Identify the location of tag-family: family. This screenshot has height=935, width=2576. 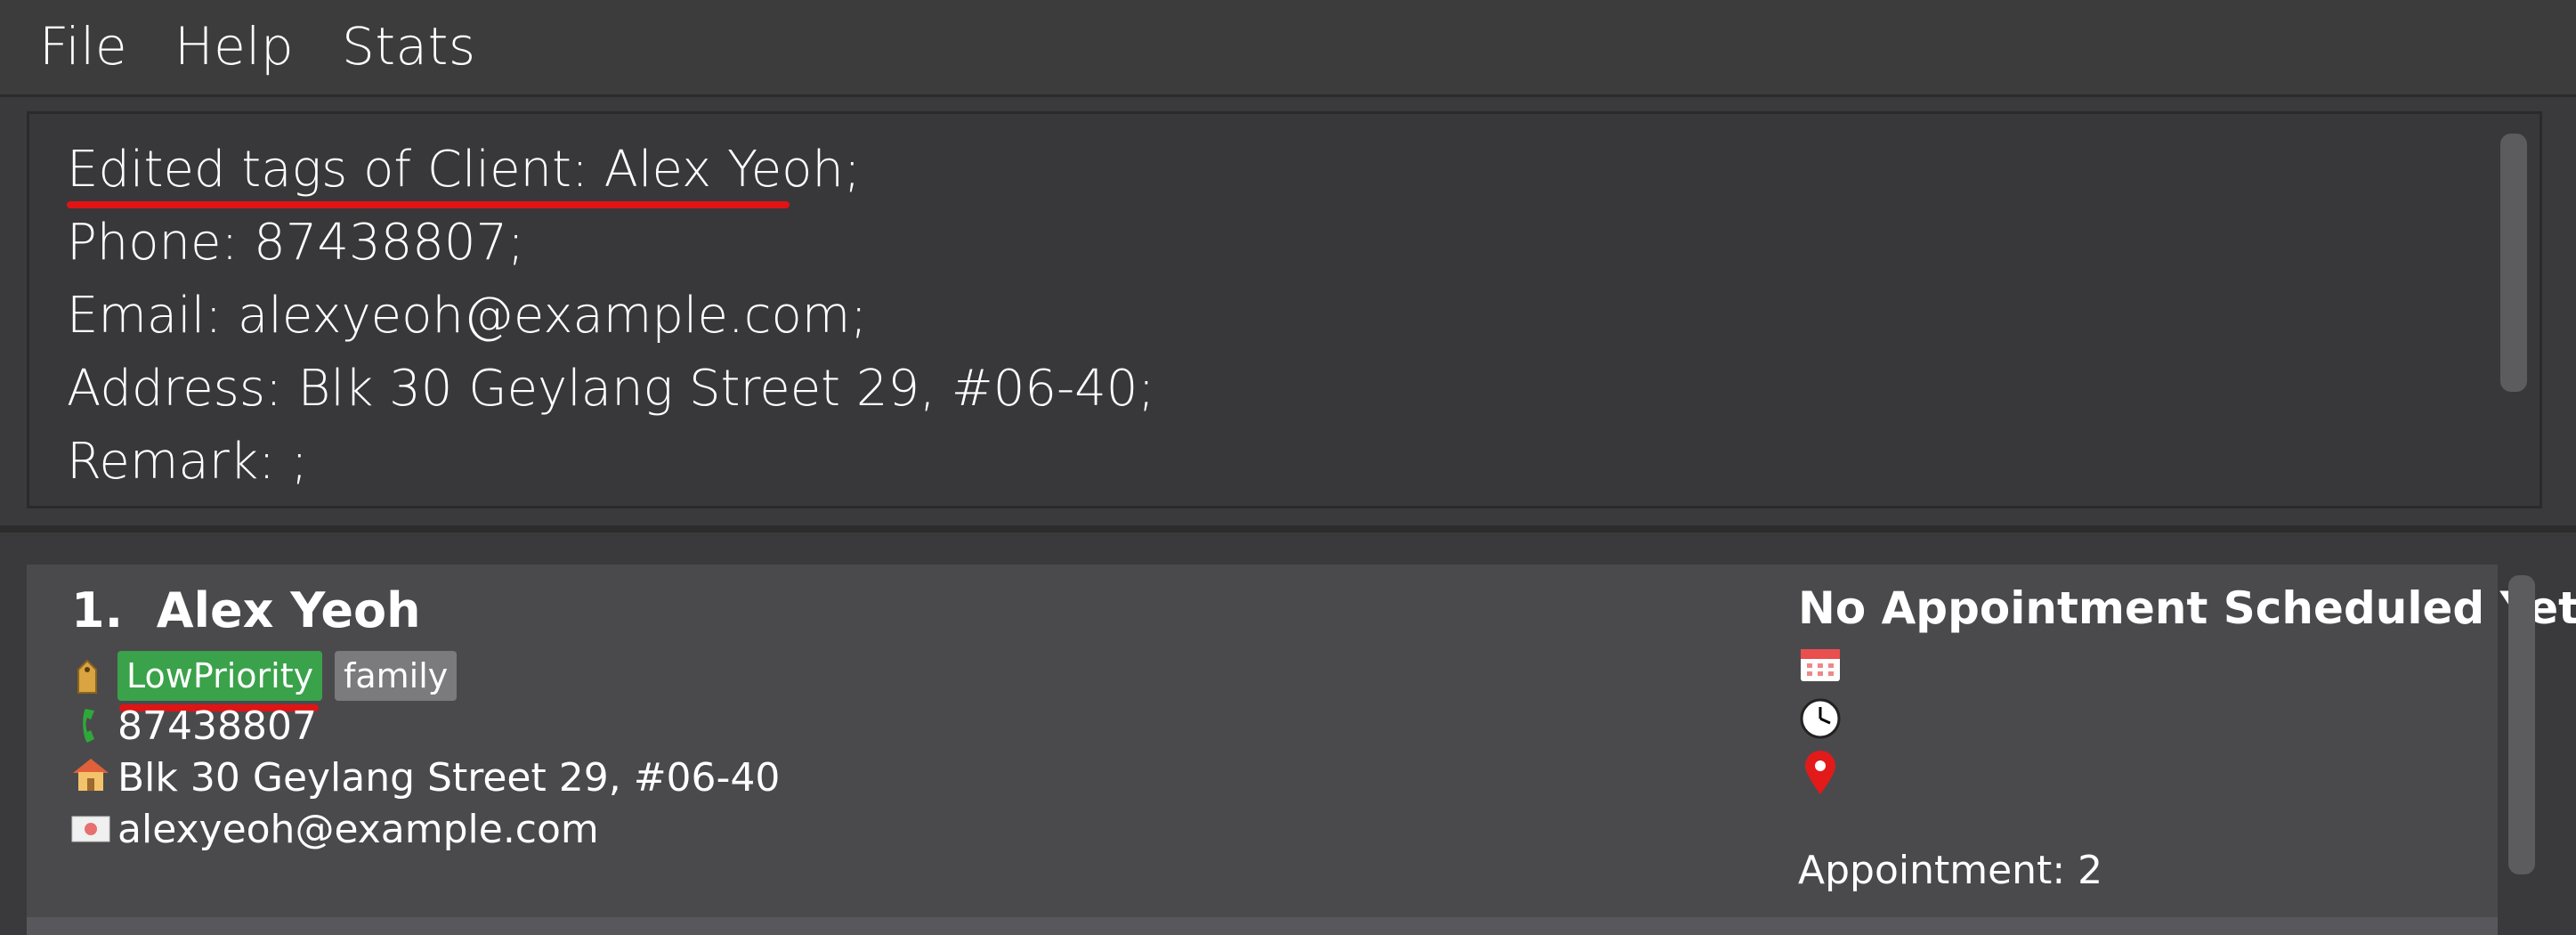
(396, 676).